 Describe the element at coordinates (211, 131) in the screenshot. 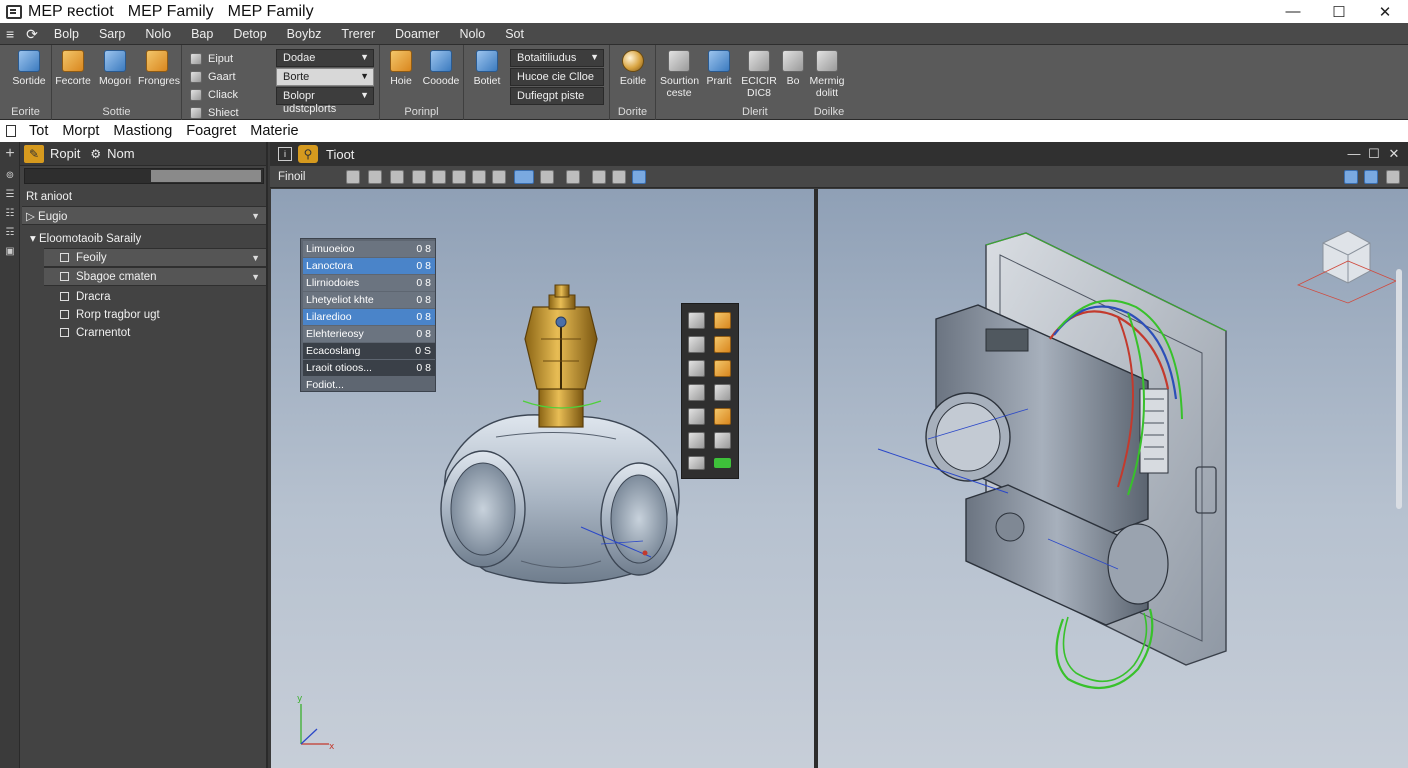

I see `menu-item: Foagret` at that location.